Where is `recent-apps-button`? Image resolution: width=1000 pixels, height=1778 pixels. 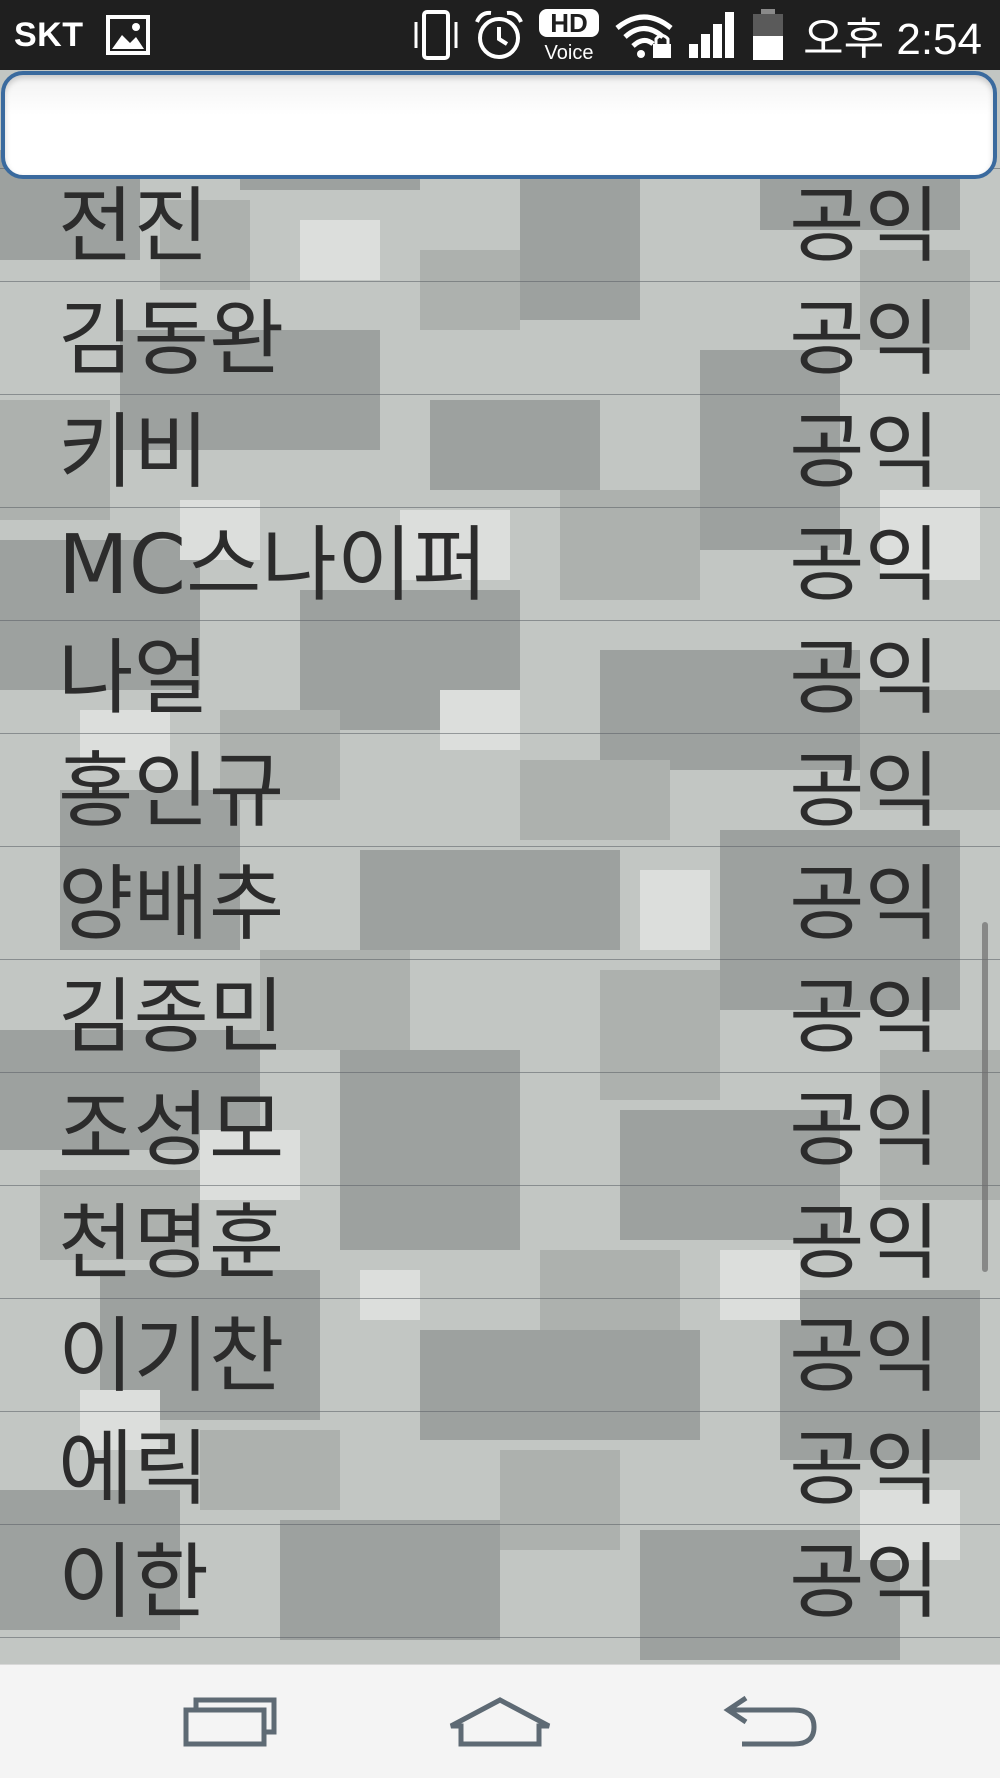
recent-apps-button is located at coordinates (230, 1721).